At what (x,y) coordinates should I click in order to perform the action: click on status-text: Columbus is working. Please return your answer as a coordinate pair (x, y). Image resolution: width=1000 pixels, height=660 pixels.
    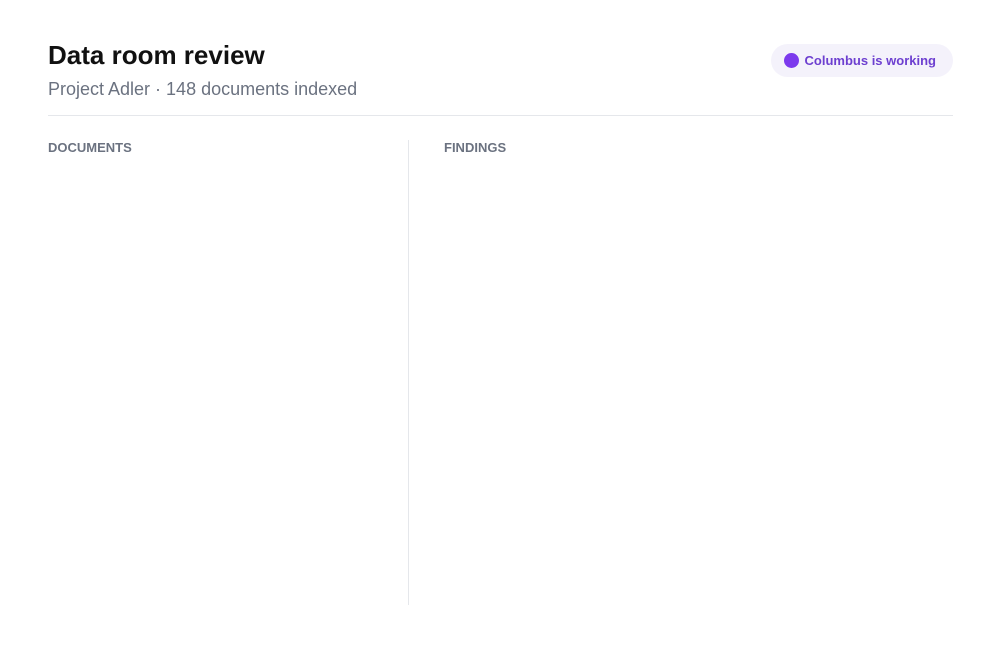
    Looking at the image, I should click on (870, 60).